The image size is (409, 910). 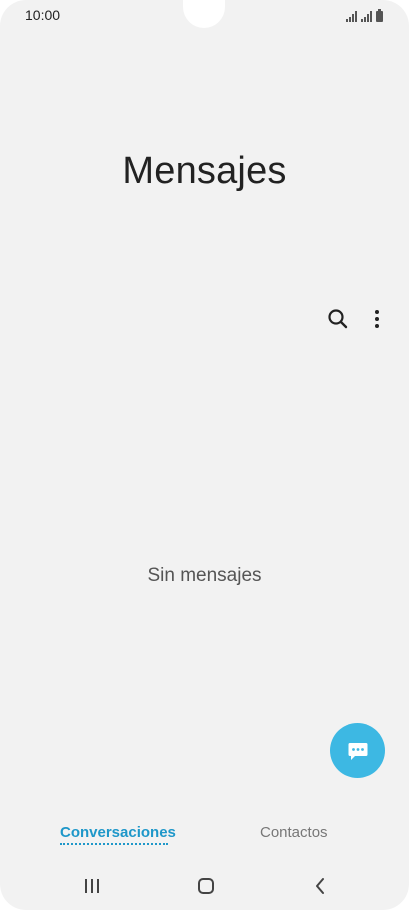 I want to click on battery-icon, so click(x=379, y=15).